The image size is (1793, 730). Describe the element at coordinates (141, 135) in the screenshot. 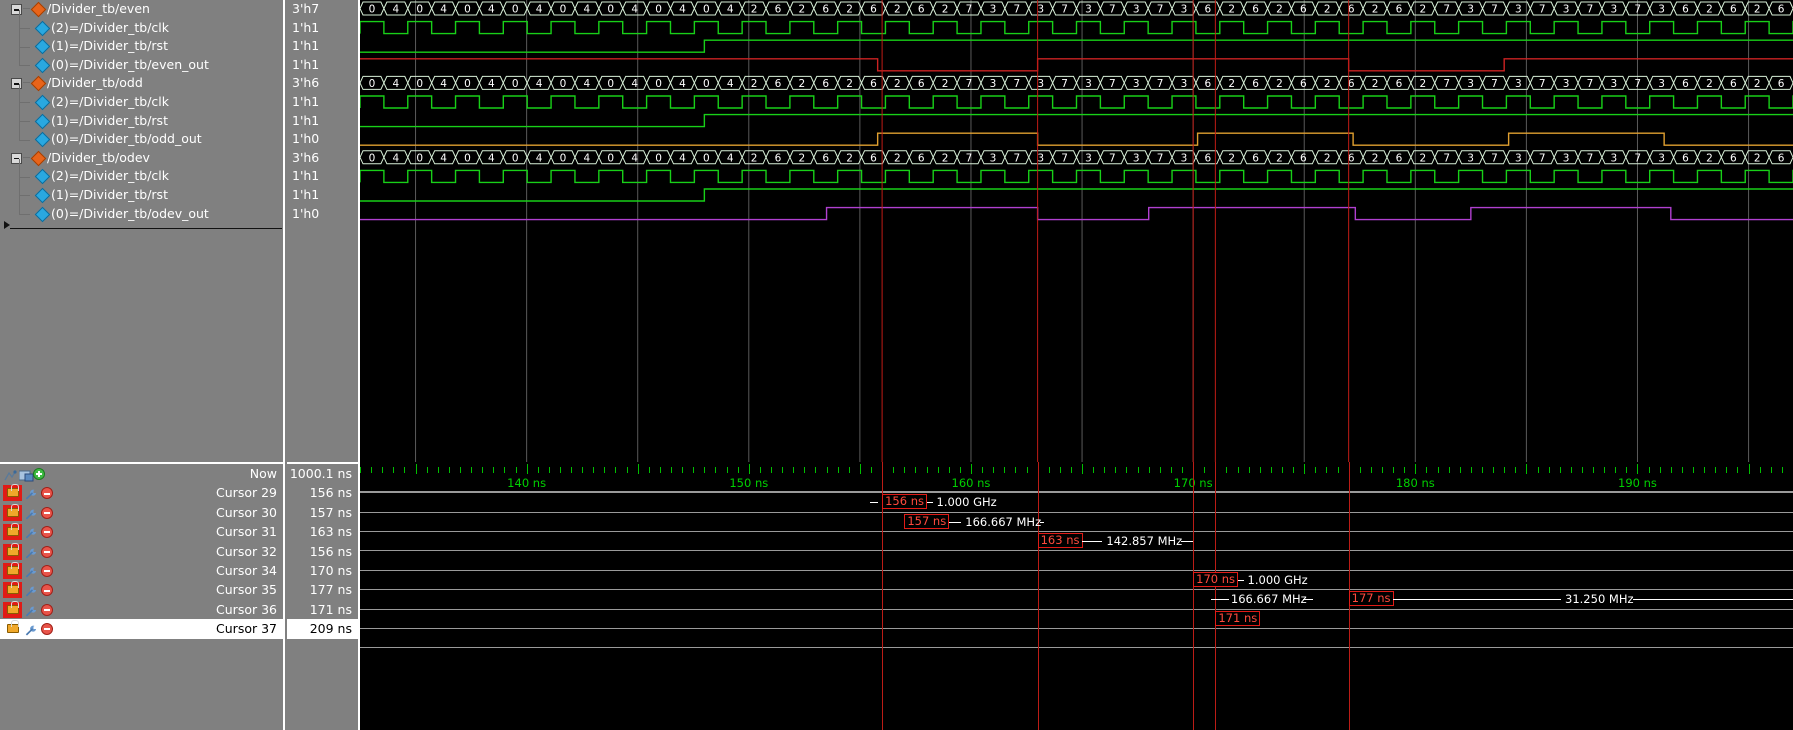

I see `signal-row: (0)=/Divider_tb/odd_out` at that location.